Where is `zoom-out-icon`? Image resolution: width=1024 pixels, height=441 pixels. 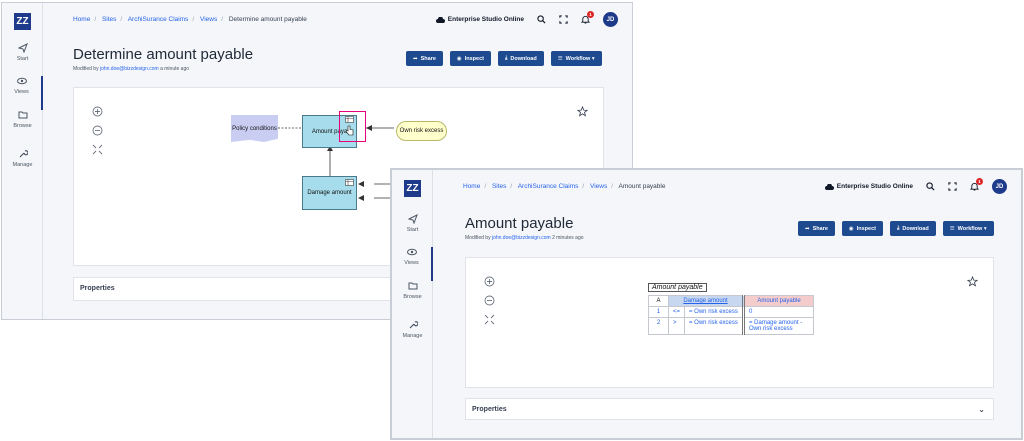 zoom-out-icon is located at coordinates (489, 300).